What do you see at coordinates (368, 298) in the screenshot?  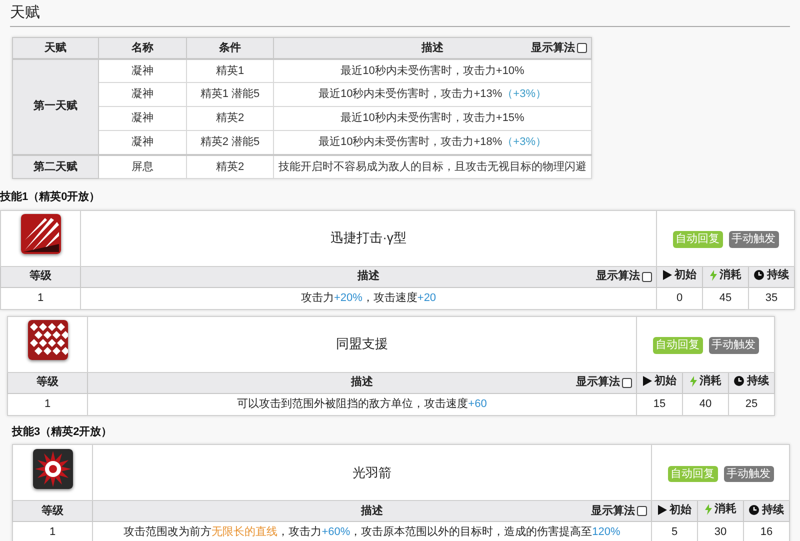 I see `skill-description: 攻击力+20%，攻击速度+20` at bounding box center [368, 298].